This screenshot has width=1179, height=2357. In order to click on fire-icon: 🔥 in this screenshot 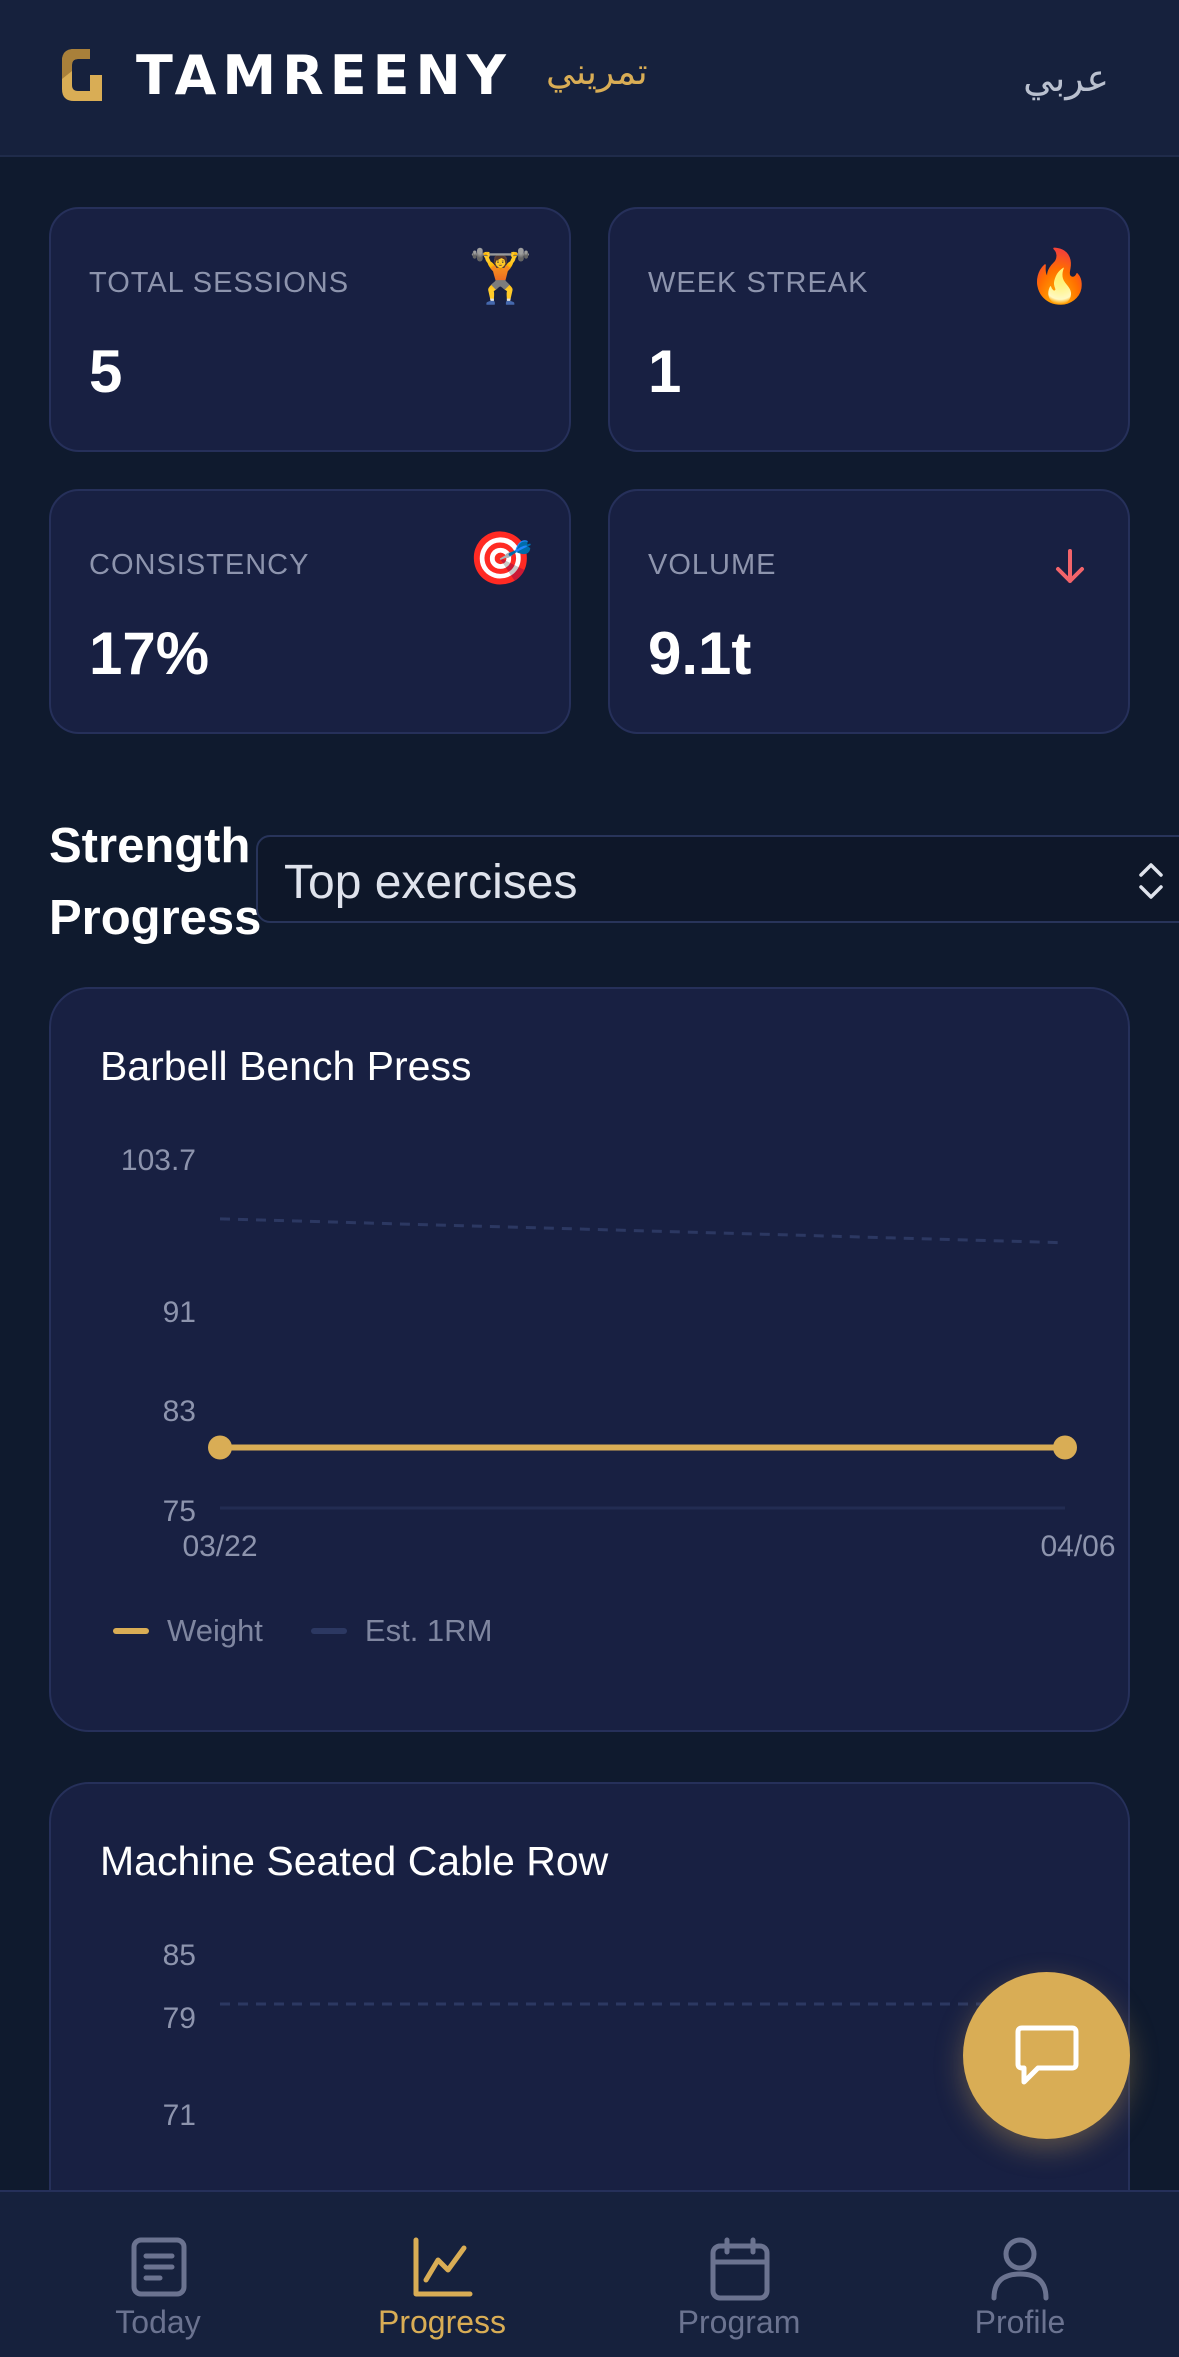, I will do `click(1059, 277)`.